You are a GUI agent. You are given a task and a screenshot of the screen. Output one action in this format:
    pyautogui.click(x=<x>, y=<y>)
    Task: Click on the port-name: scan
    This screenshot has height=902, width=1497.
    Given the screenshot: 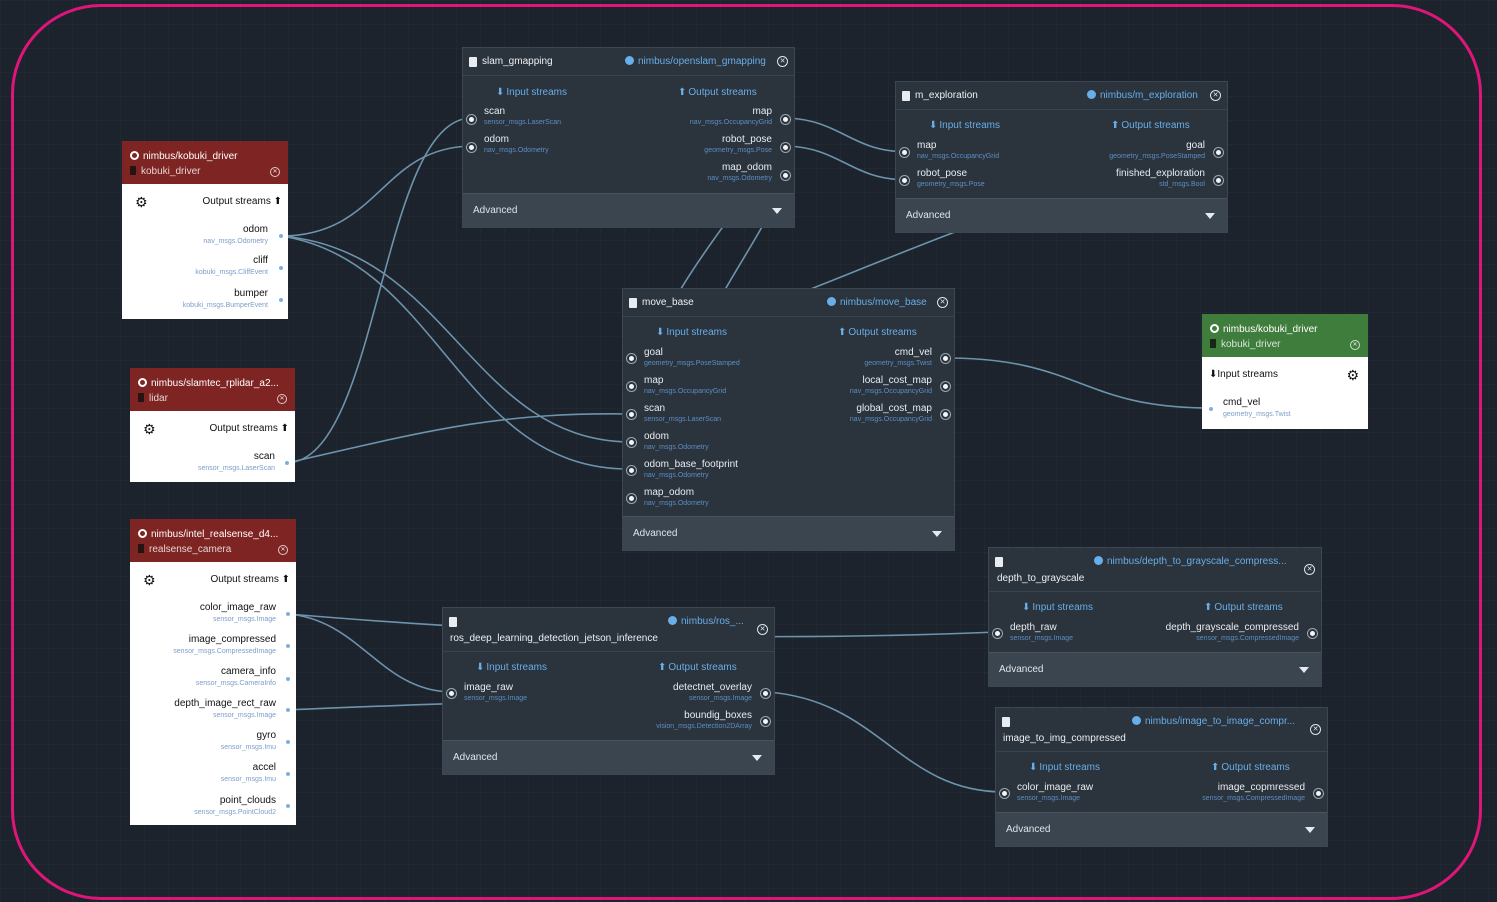 What is the action you would take?
    pyautogui.click(x=264, y=456)
    